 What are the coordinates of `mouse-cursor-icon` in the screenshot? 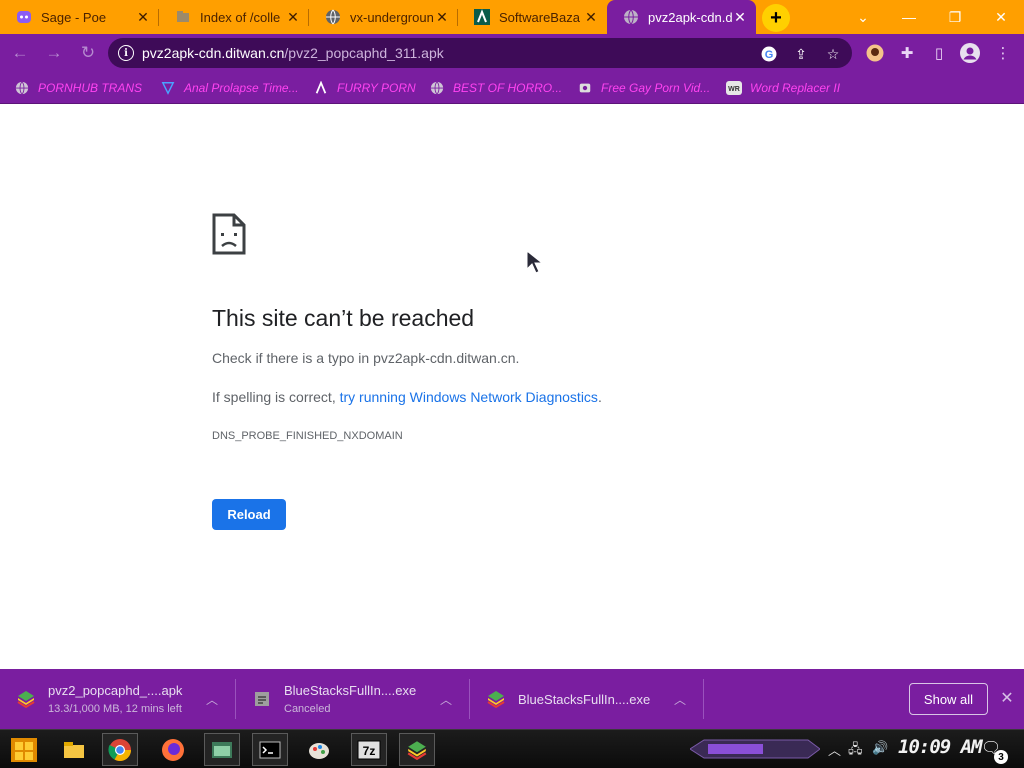 It's located at (535, 261).